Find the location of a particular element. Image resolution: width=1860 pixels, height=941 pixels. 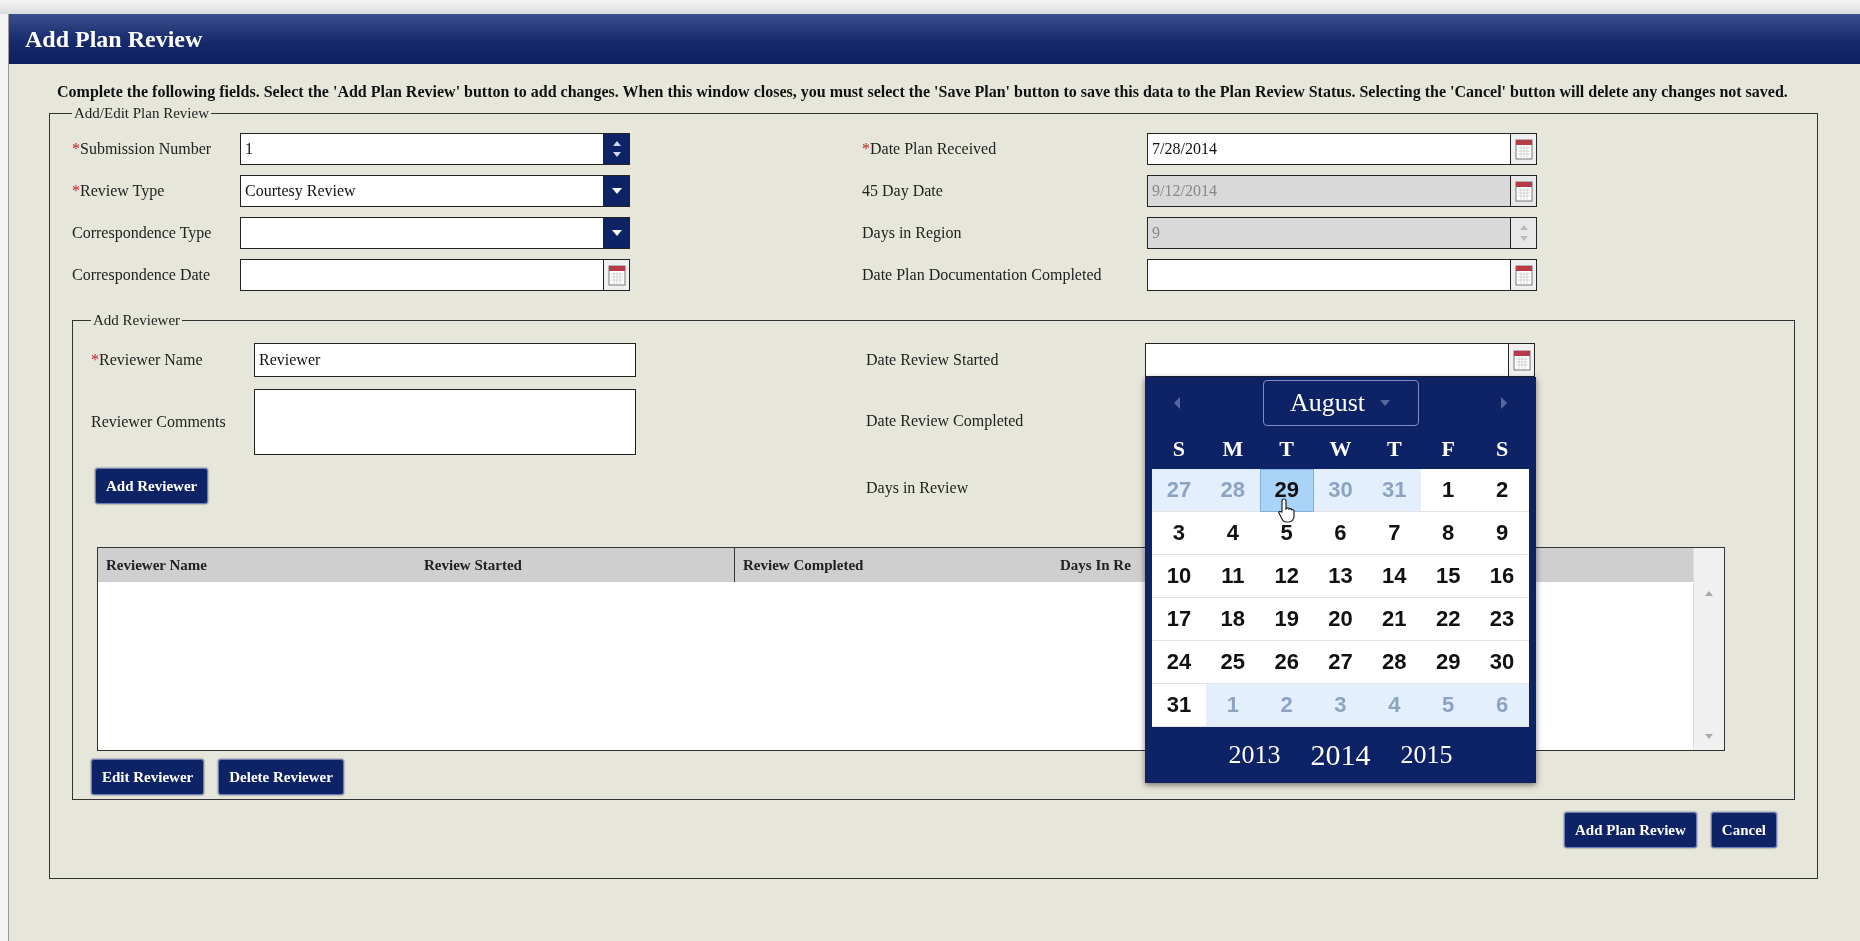

input-field: Reviewer is located at coordinates (445, 360).